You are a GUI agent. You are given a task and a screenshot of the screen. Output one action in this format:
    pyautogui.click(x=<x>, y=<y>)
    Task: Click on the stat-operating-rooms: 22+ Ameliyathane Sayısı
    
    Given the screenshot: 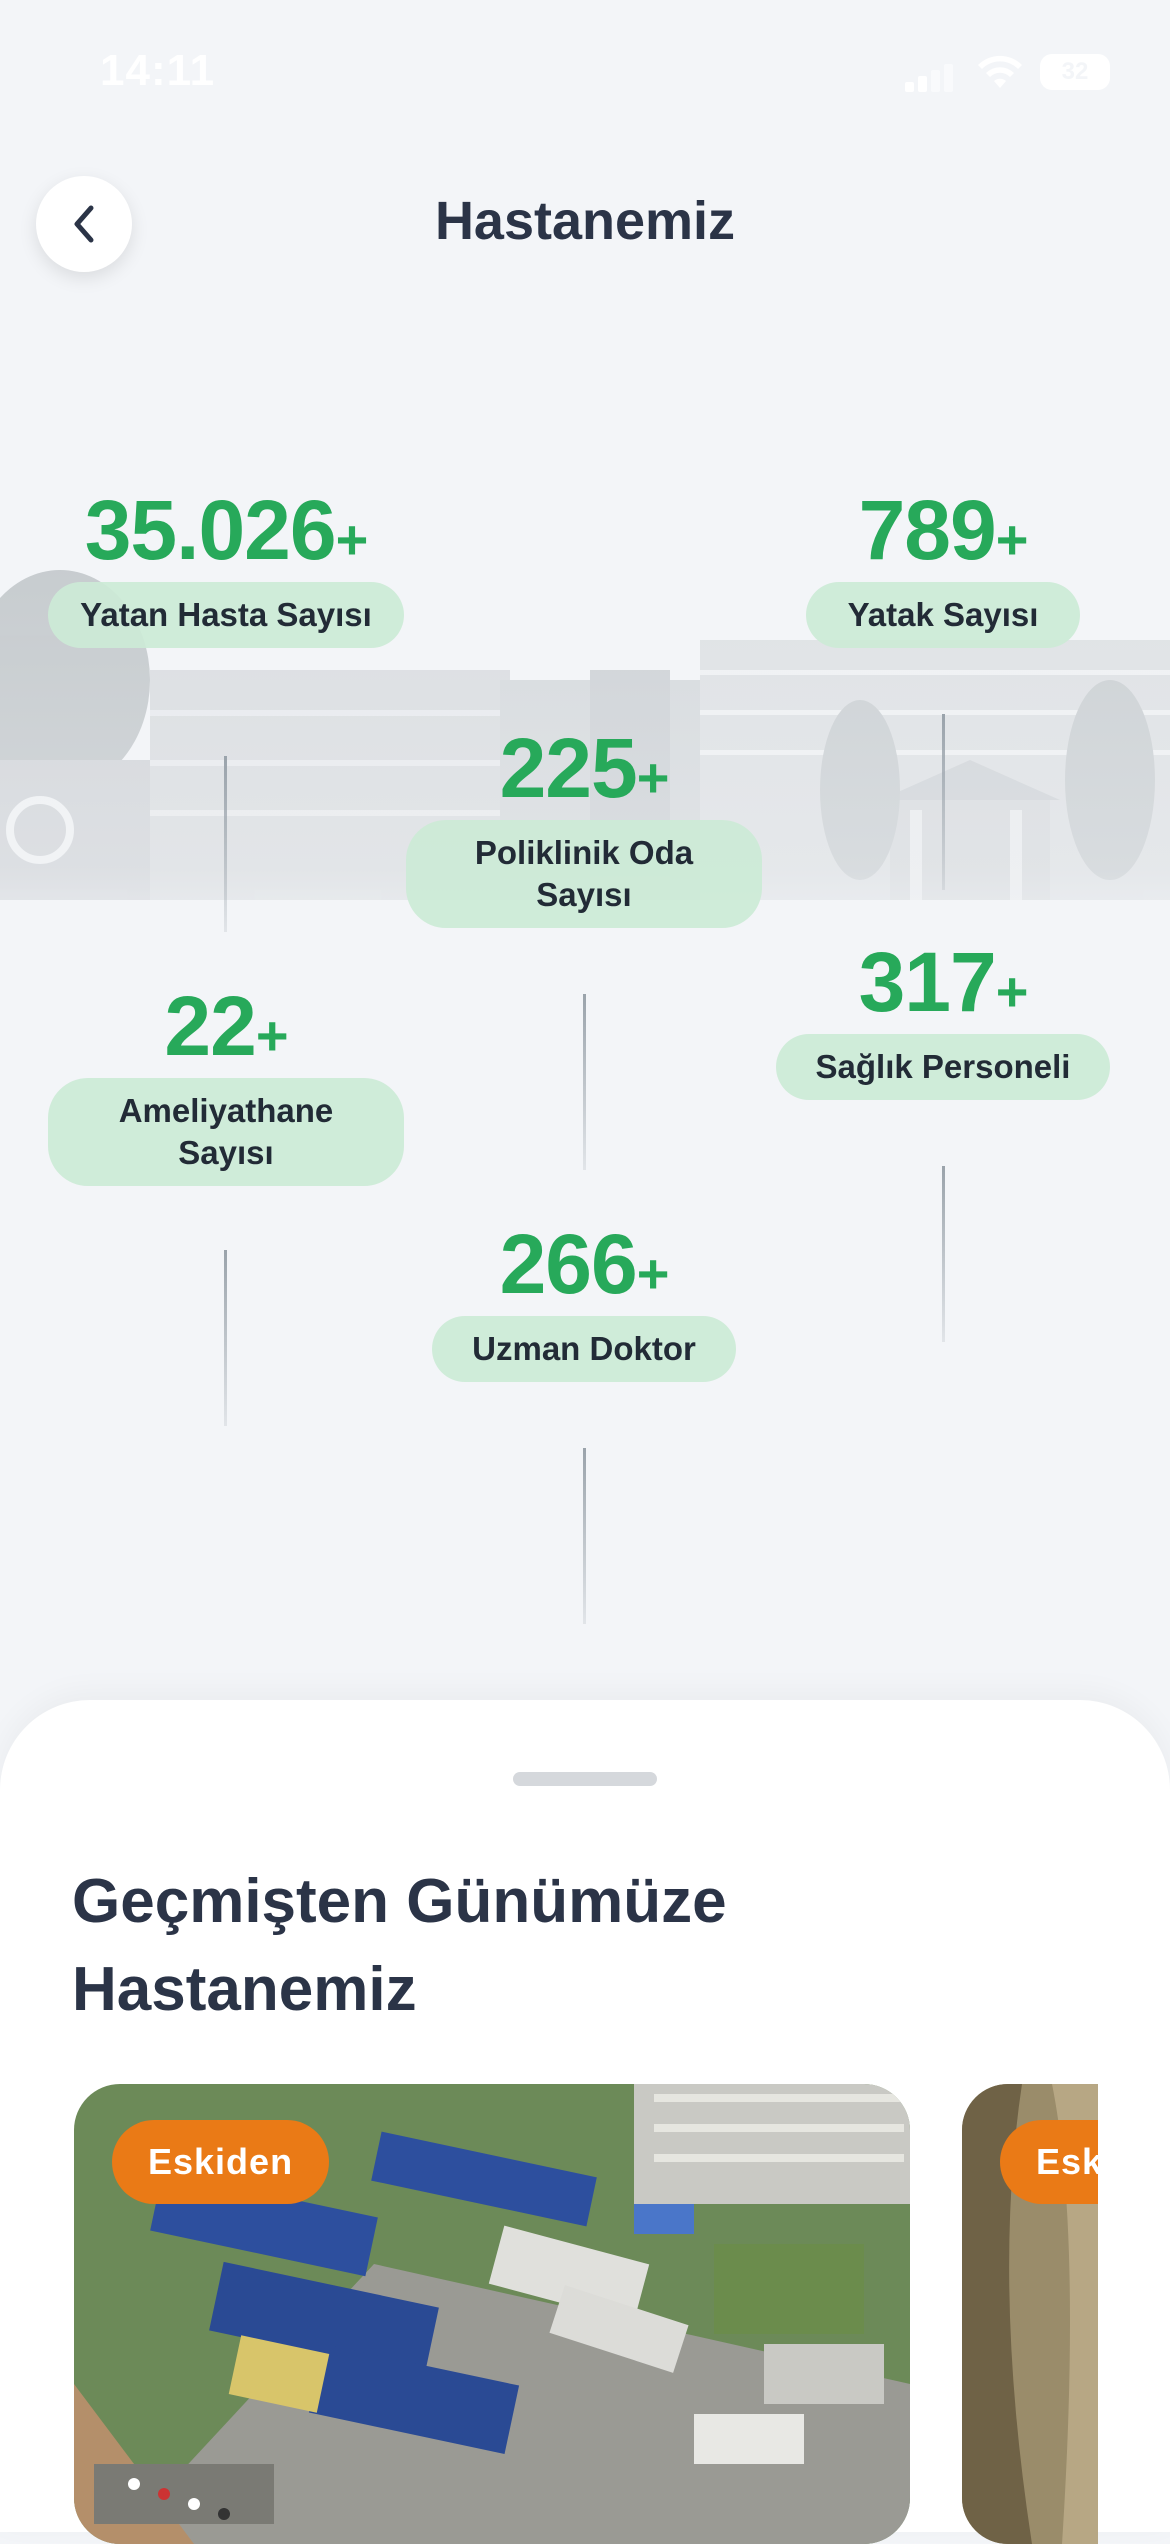 What is the action you would take?
    pyautogui.click(x=226, y=1081)
    